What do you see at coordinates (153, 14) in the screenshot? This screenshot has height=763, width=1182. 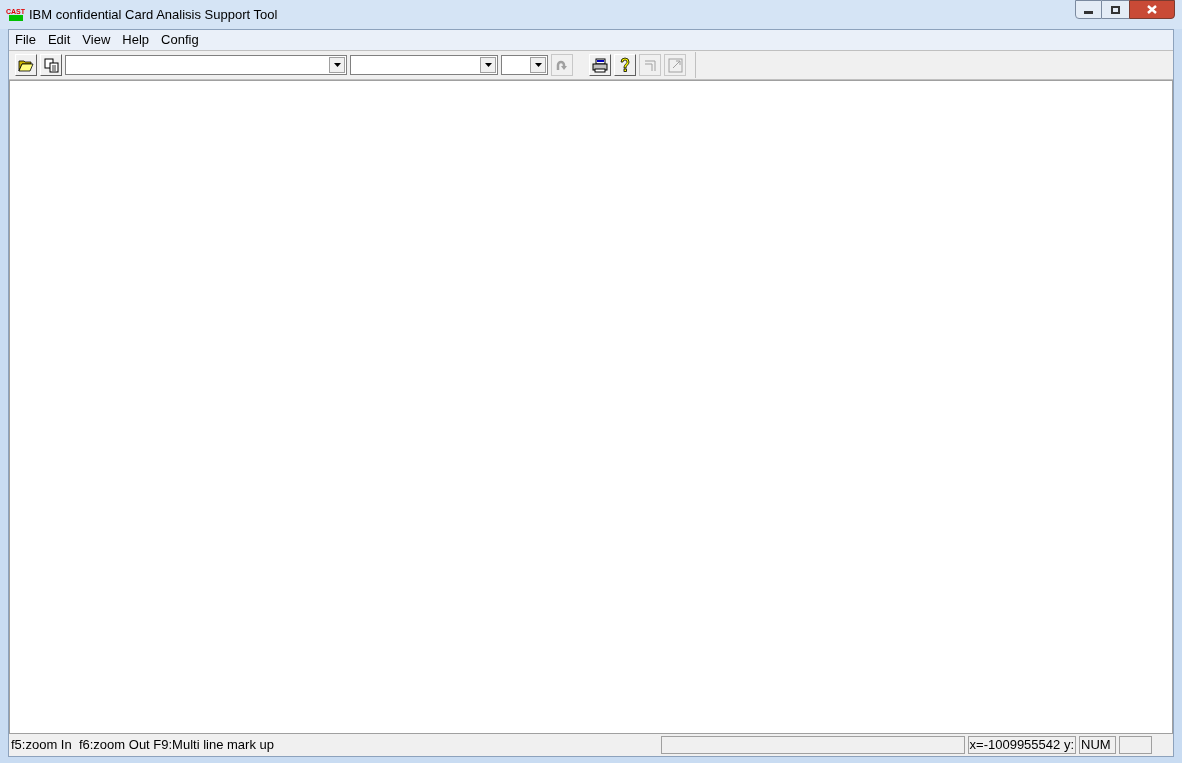 I see `window-title: IBM confidential Card Analisis Support Tool` at bounding box center [153, 14].